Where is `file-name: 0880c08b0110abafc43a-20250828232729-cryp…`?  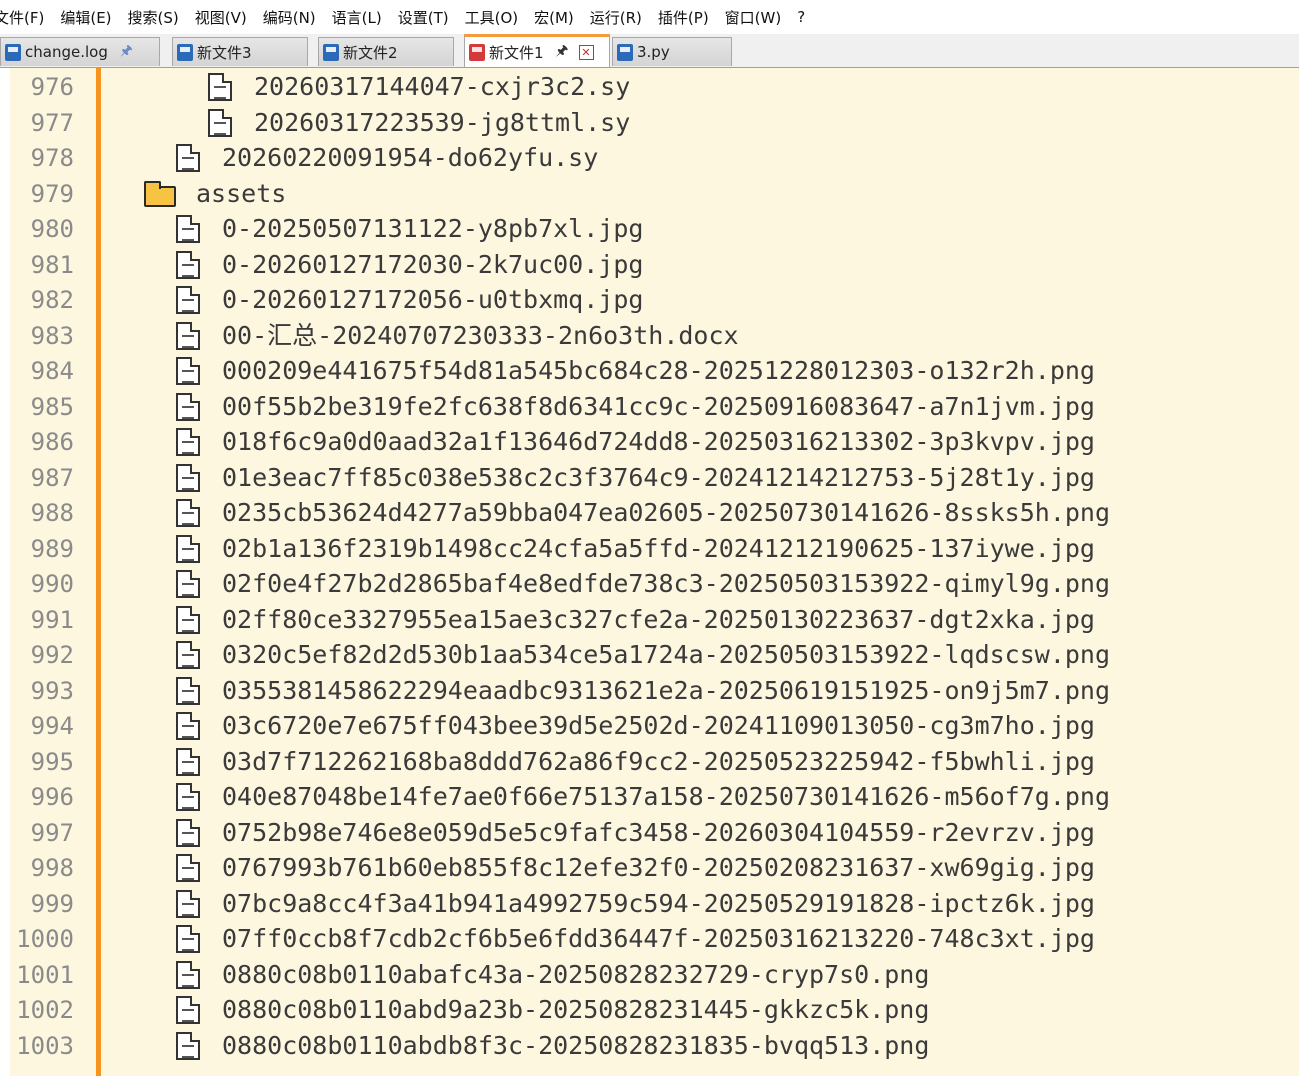
file-name: 0880c08b0110abafc43a-20250828232729-cryp… is located at coordinates (576, 974).